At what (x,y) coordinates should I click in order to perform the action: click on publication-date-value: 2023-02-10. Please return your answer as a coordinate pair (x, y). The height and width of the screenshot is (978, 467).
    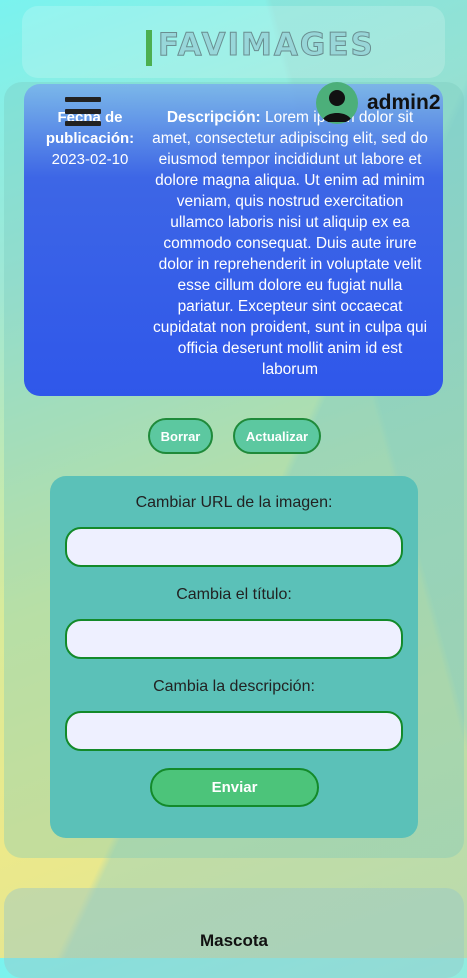
    Looking at the image, I should click on (90, 159).